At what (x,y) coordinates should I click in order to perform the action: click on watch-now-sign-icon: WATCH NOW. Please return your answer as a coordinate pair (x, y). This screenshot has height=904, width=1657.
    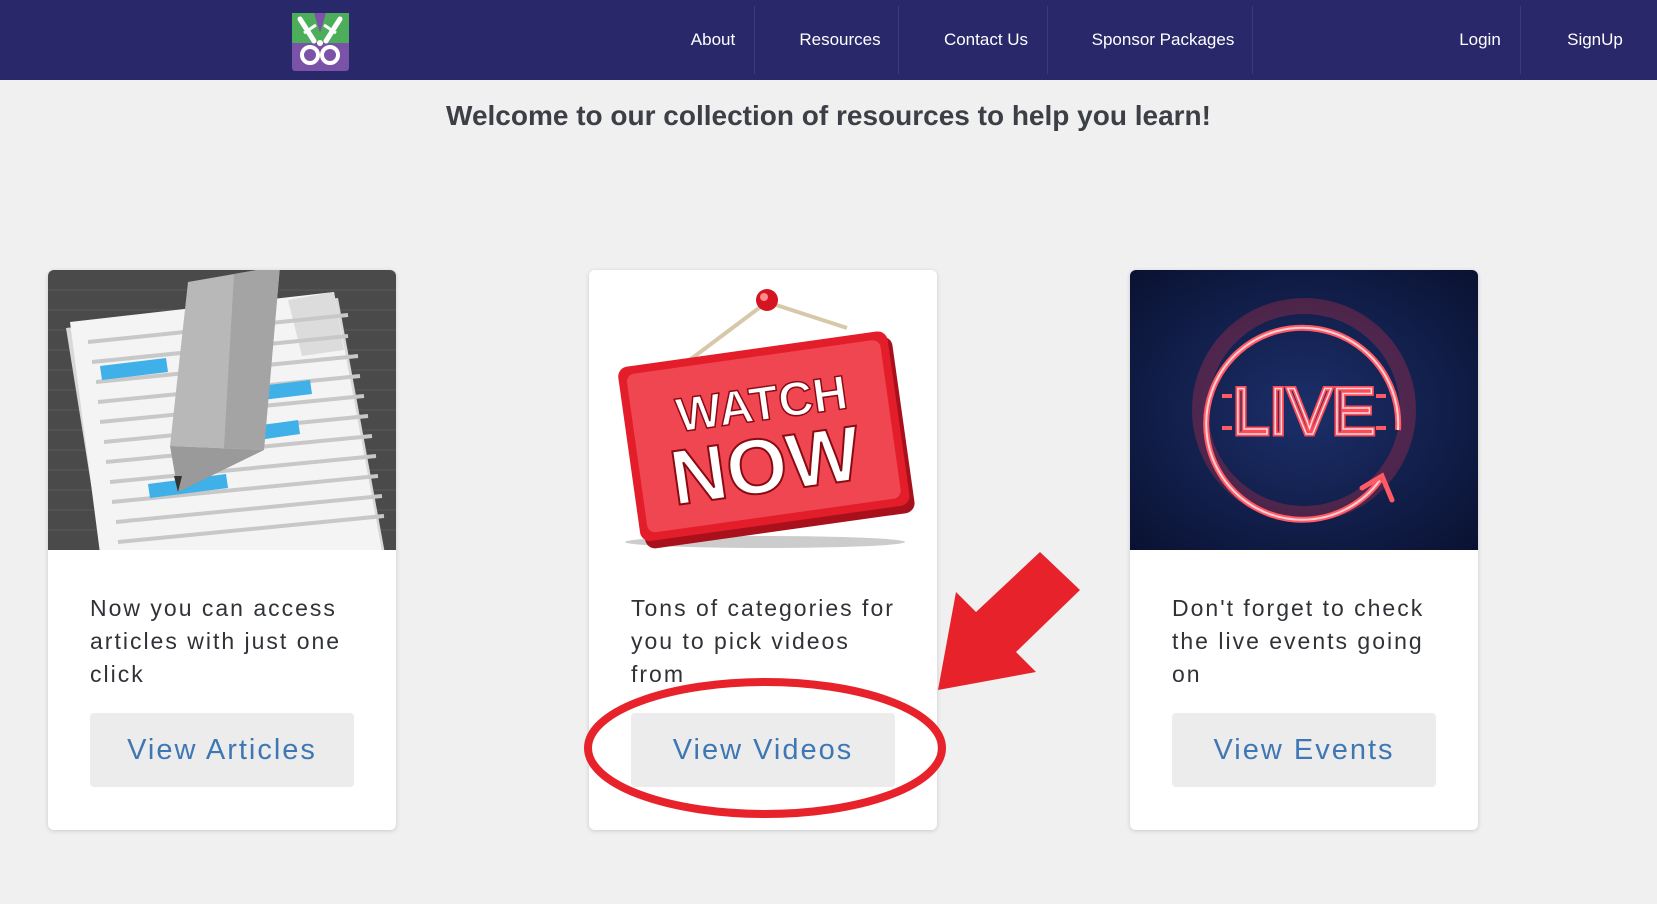
    Looking at the image, I should click on (763, 410).